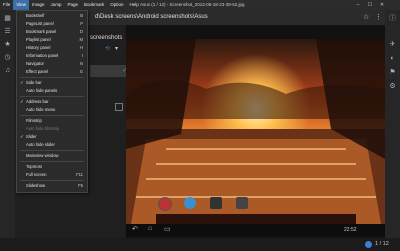 Image resolution: width=400 pixels, height=251 pixels. Describe the element at coordinates (52, 48) in the screenshot. I see `view-menu-item: History panel H` at that location.